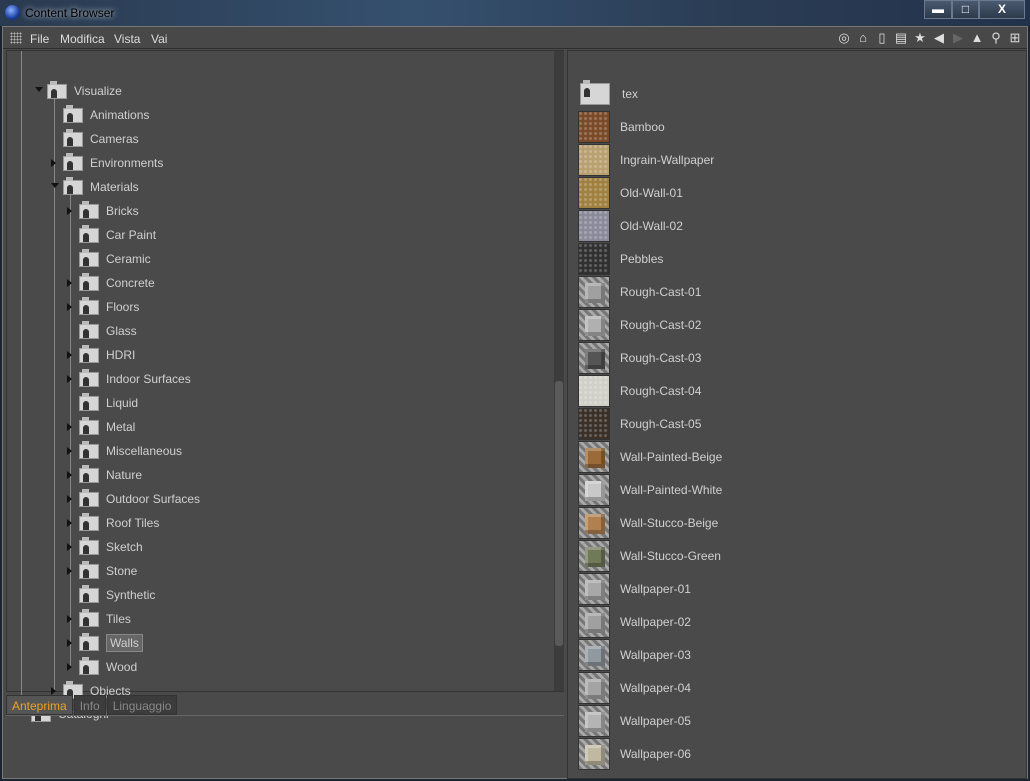 This screenshot has width=1030, height=781. I want to click on file-item: Rough-Cast-04, so click(639, 390).